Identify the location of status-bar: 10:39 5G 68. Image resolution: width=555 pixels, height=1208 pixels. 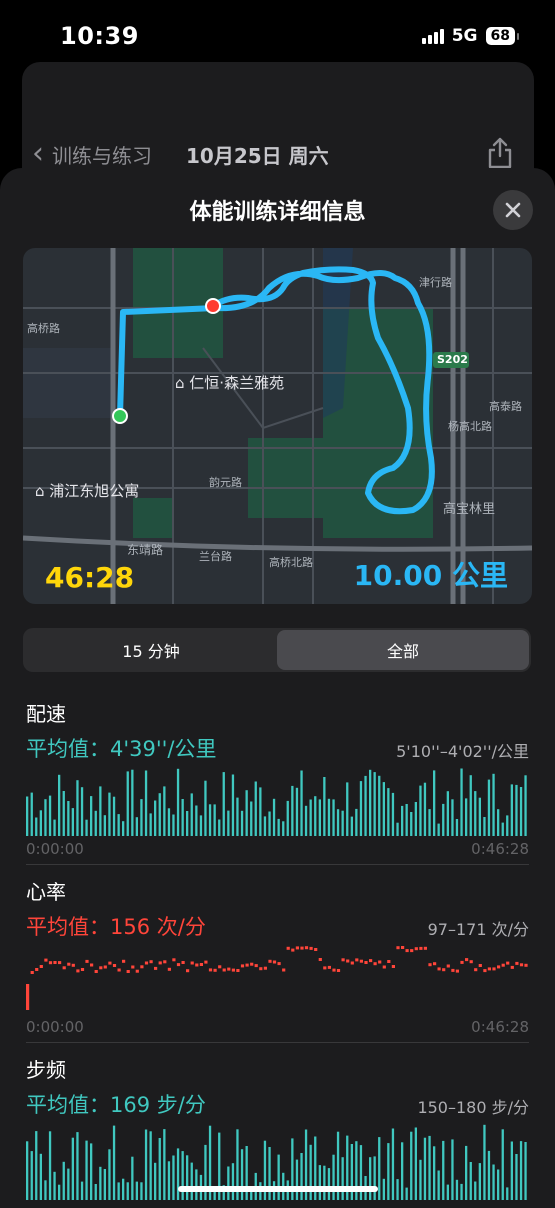
(277, 35).